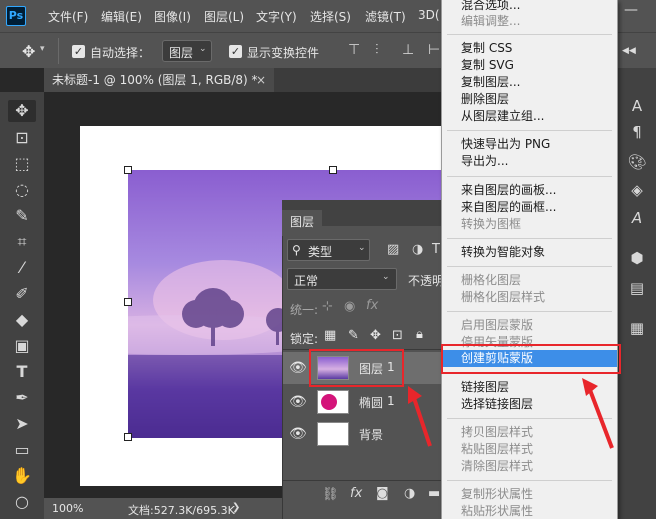 This screenshot has height=519, width=656. Describe the element at coordinates (327, 306) in the screenshot. I see `unify-position-icon: ⊹` at that location.